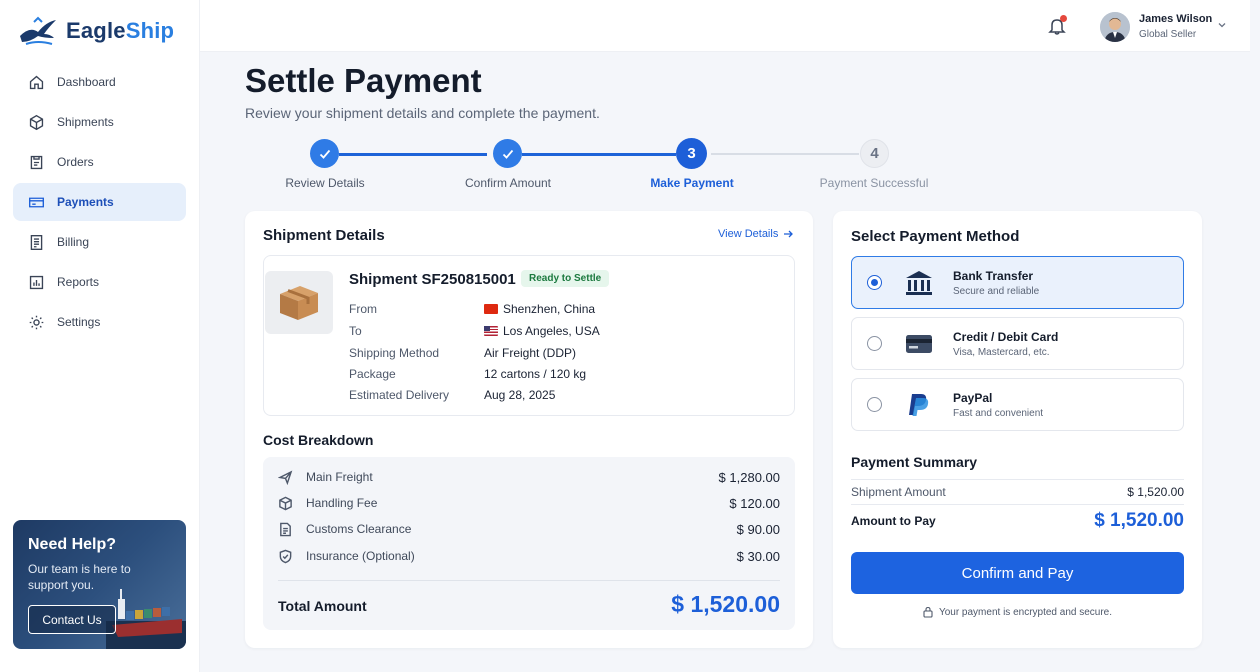 Image resolution: width=1260 pixels, height=672 pixels. Describe the element at coordinates (322, 606) in the screenshot. I see `total-amount-label: Total Amount` at that location.